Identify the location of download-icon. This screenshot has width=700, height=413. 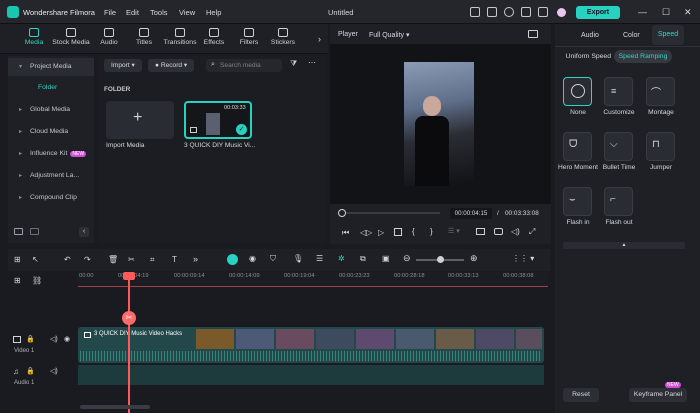
(526, 12).